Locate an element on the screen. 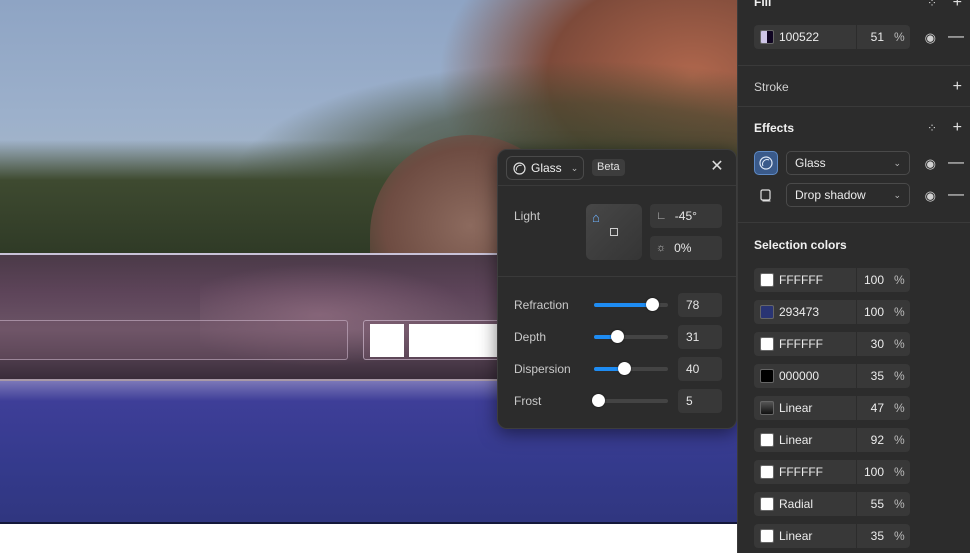 This screenshot has width=970, height=553. slider-label: Dispersion is located at coordinates (542, 369).